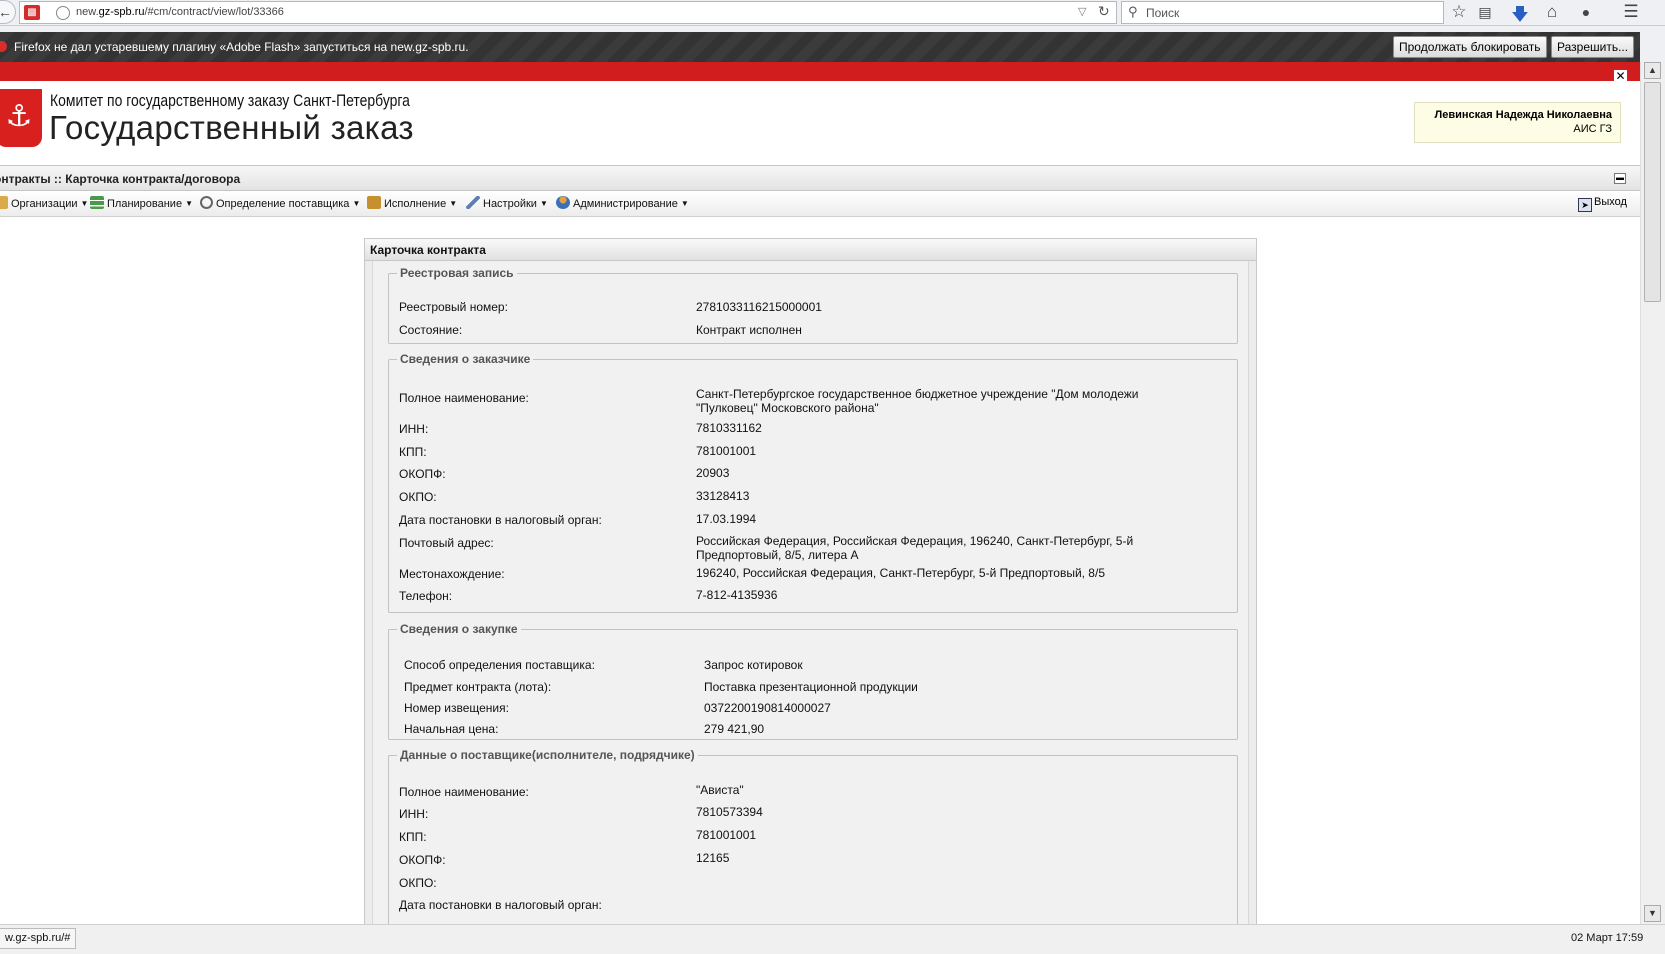 The image size is (1665, 954). Describe the element at coordinates (713, 858) in the screenshot. I see `supplier-okopf-value: 12165` at that location.